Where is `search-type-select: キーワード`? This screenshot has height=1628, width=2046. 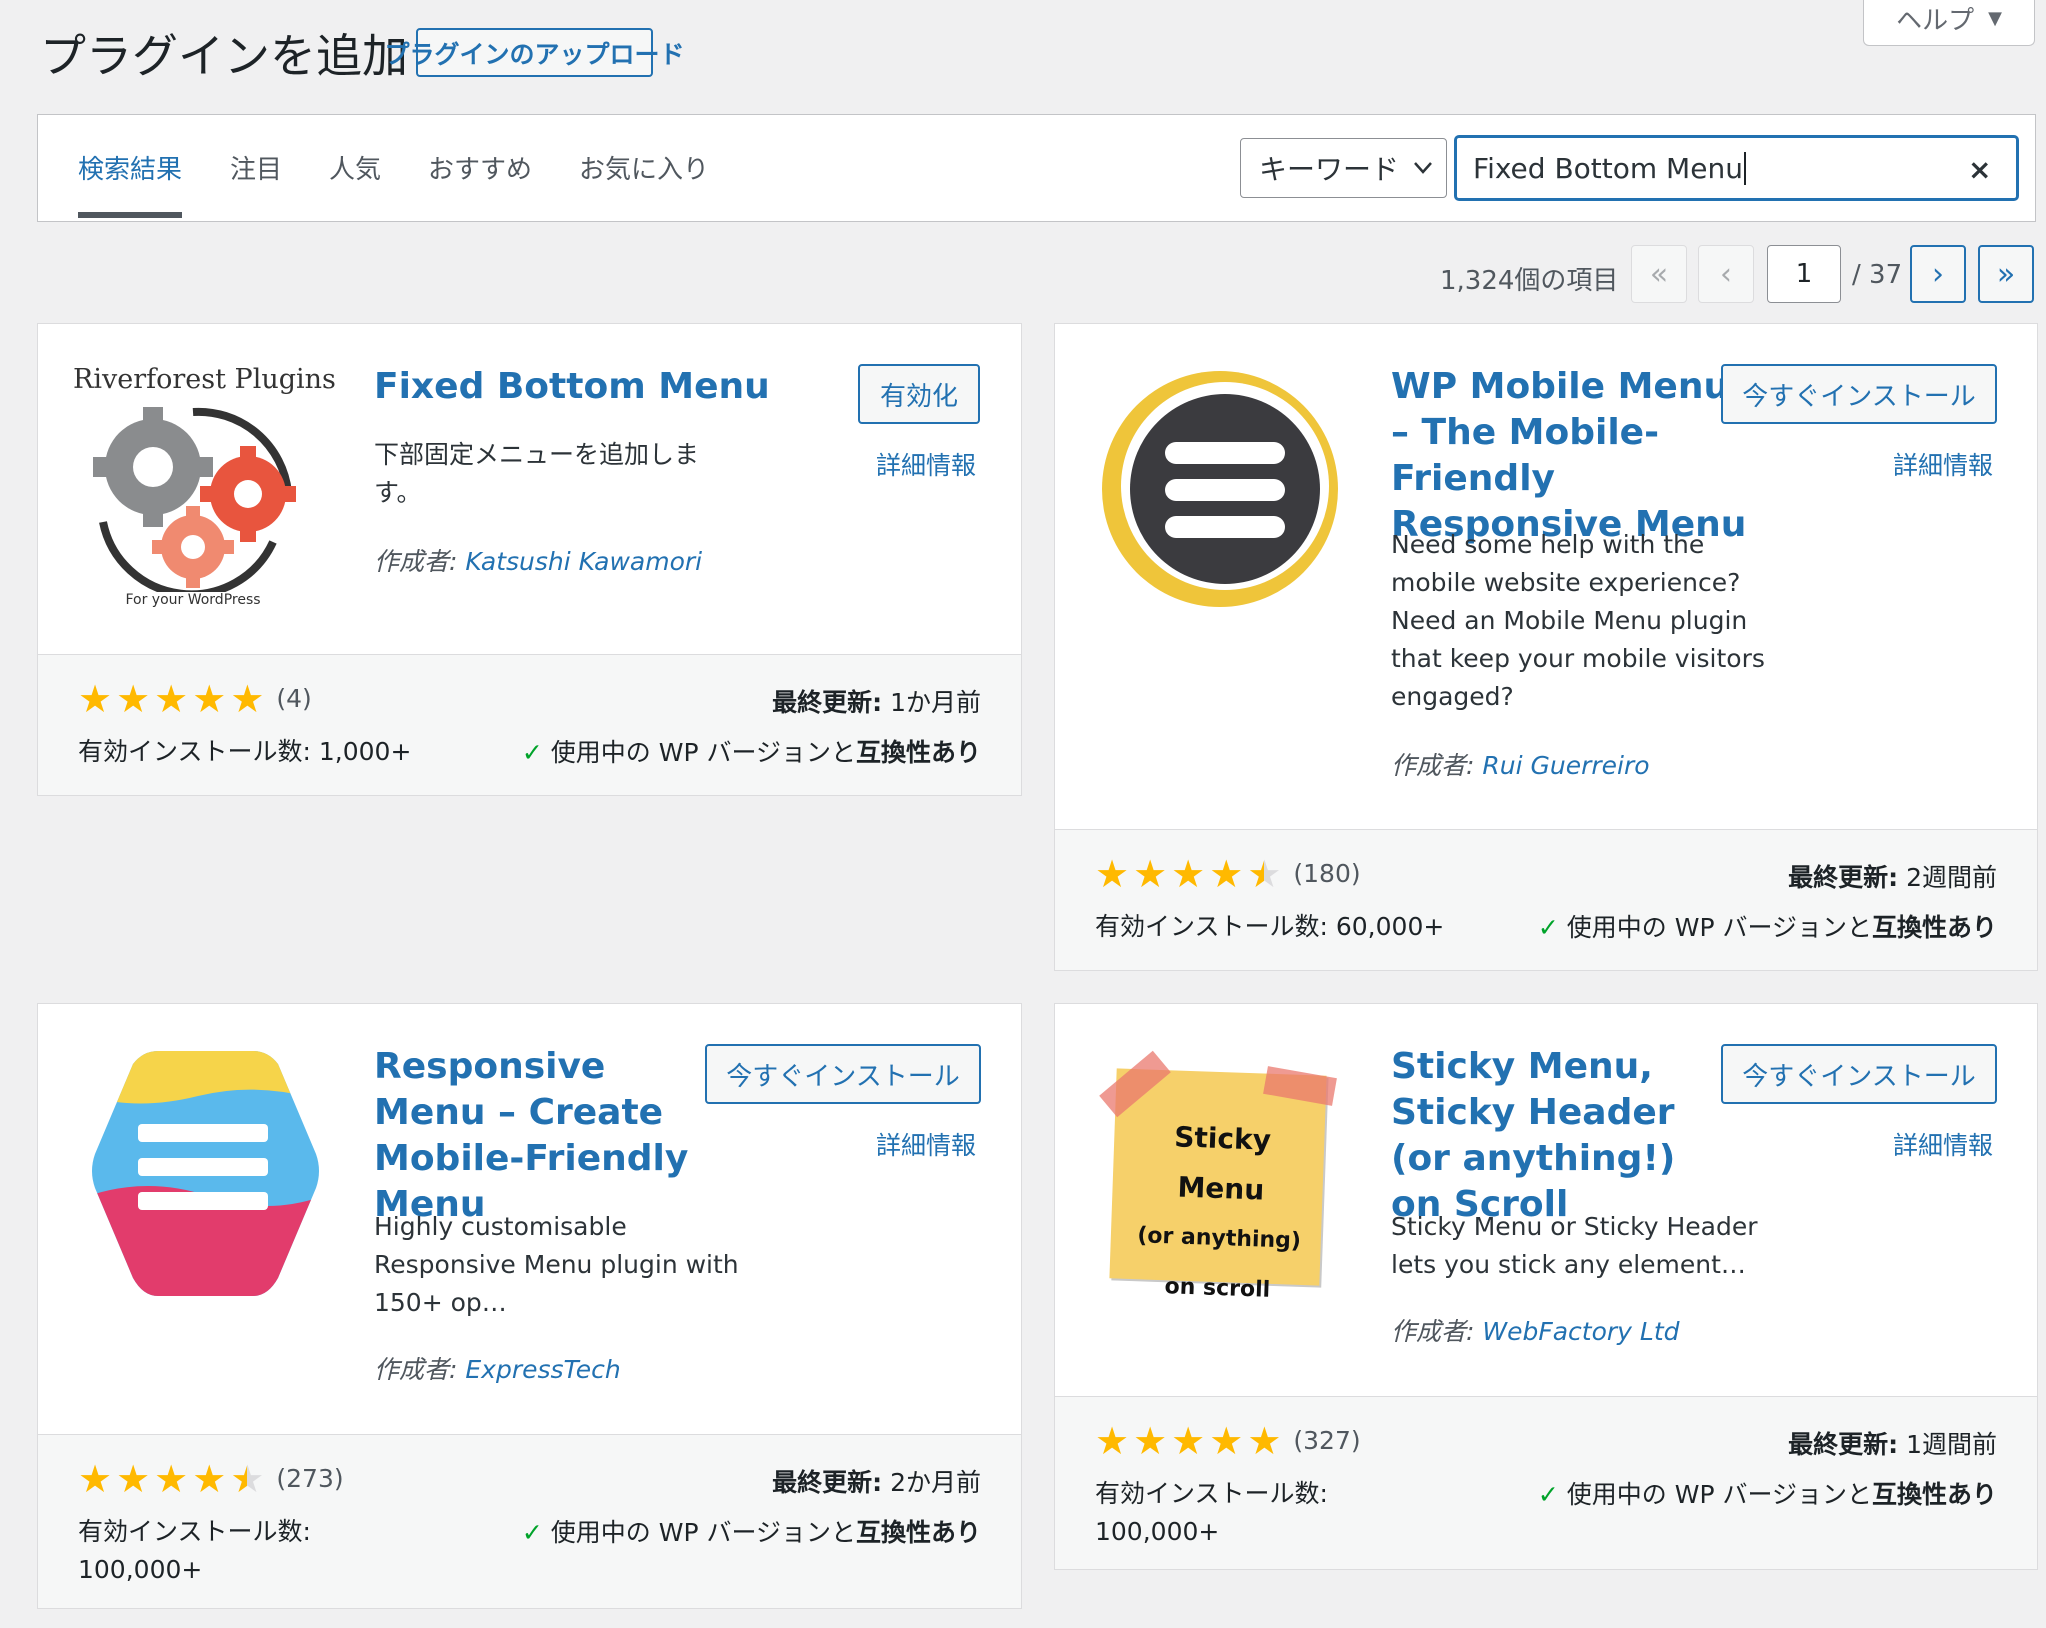
search-type-select: キーワード is located at coordinates (1343, 168).